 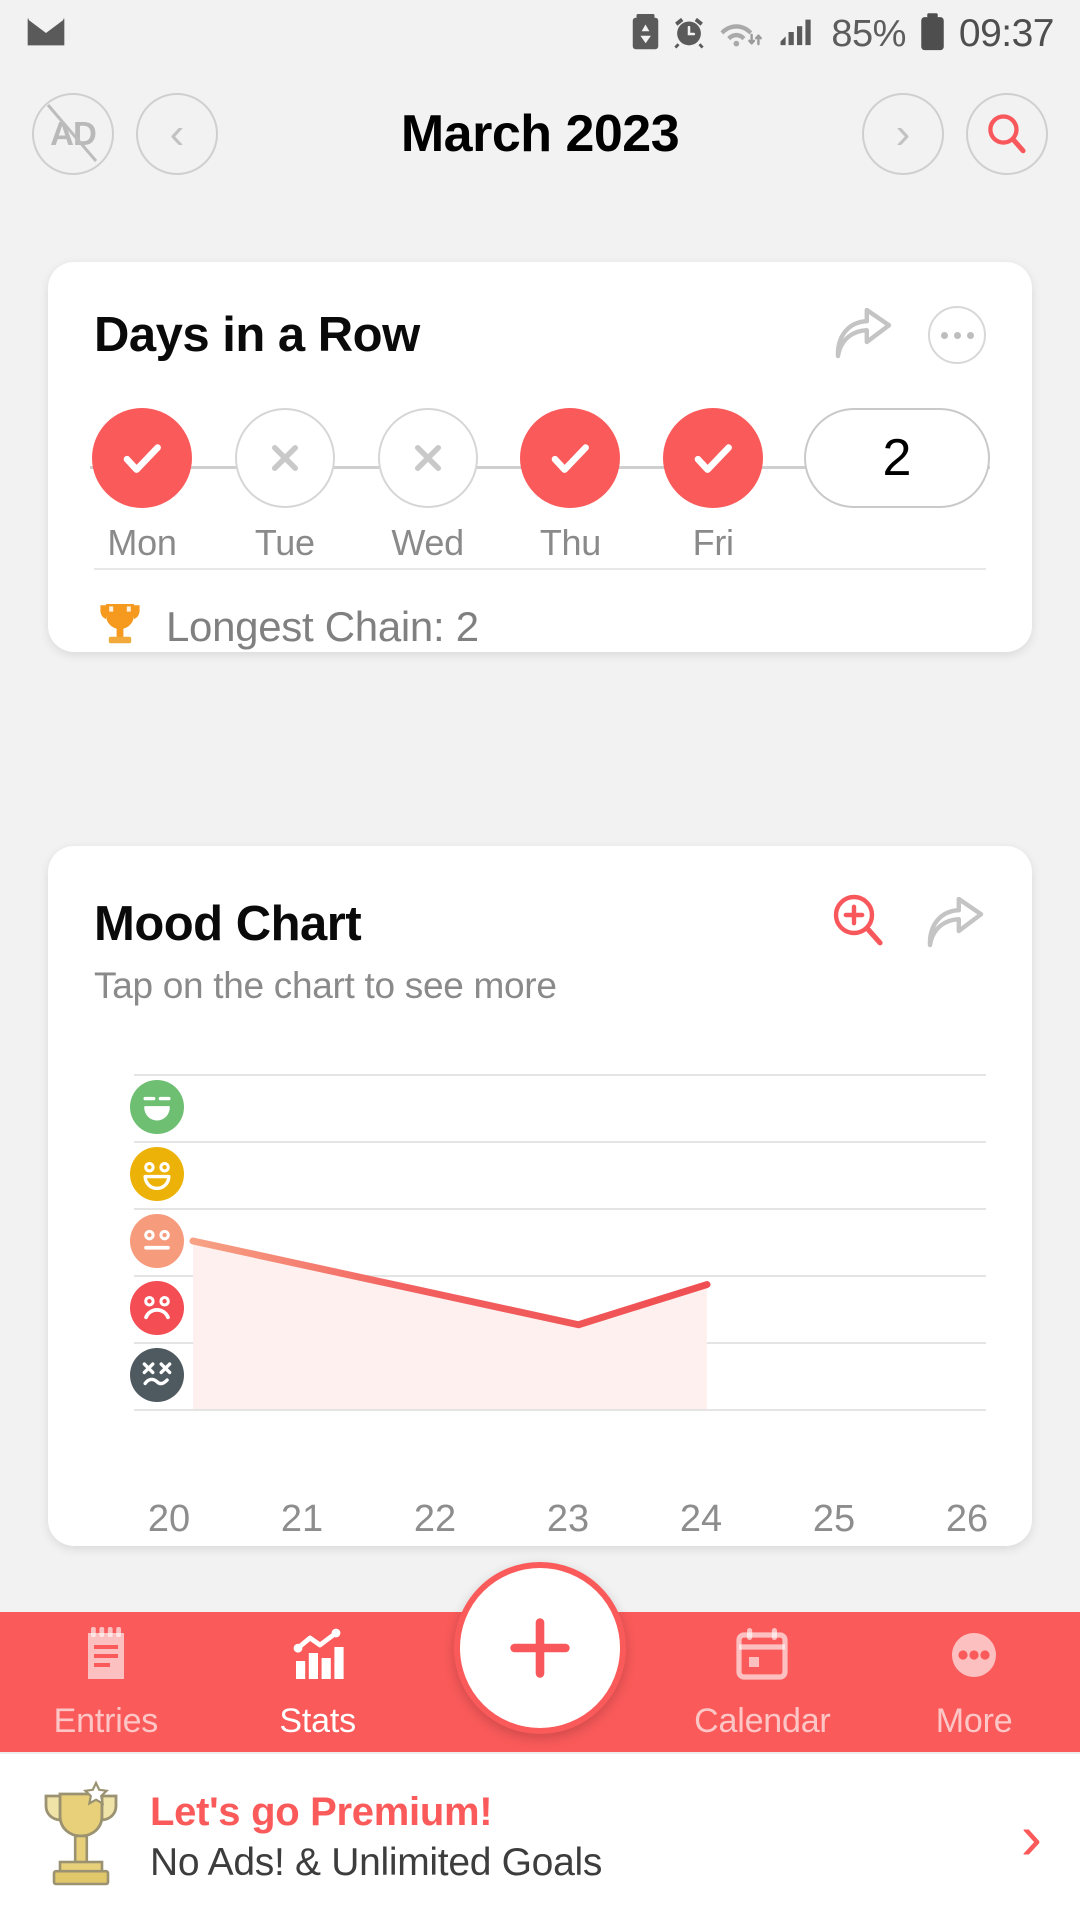 What do you see at coordinates (540, 611) in the screenshot?
I see `longest-chain-row: Longest Chain: 2` at bounding box center [540, 611].